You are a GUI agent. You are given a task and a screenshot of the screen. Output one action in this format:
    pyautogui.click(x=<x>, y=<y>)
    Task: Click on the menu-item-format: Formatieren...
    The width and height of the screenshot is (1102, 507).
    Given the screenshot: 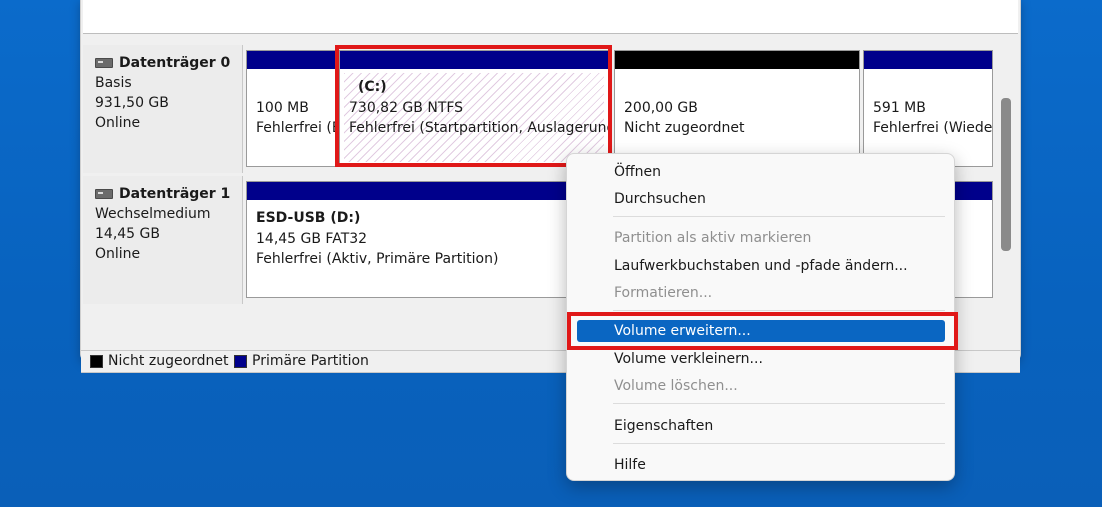 What is the action you would take?
    pyautogui.click(x=761, y=293)
    